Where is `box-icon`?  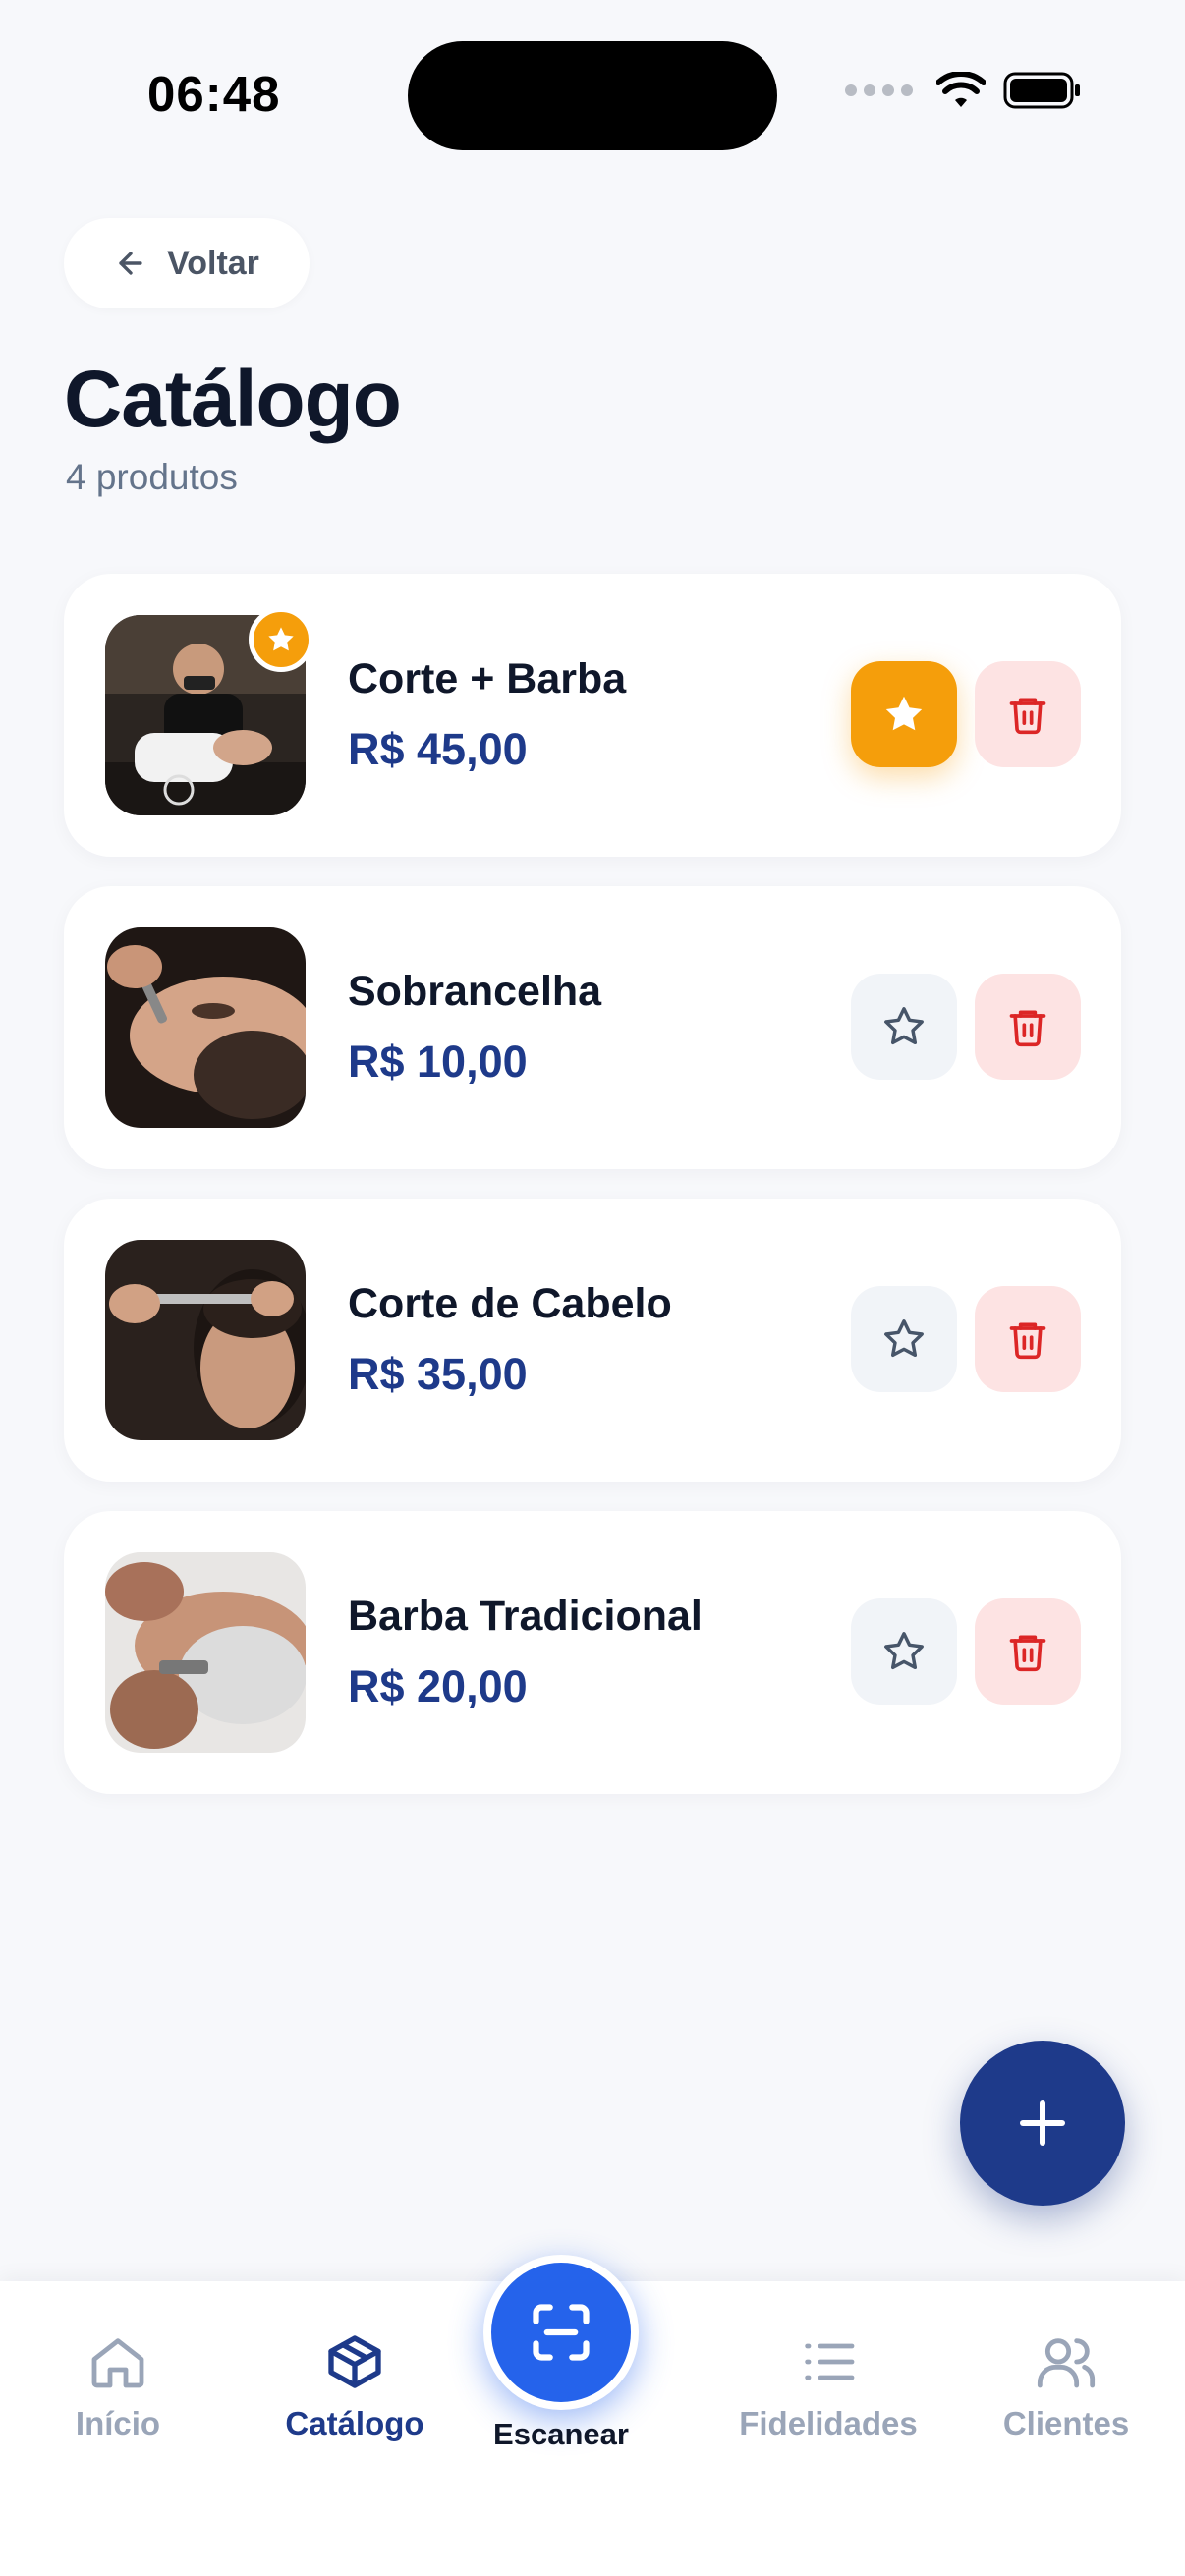
box-icon is located at coordinates (354, 2361).